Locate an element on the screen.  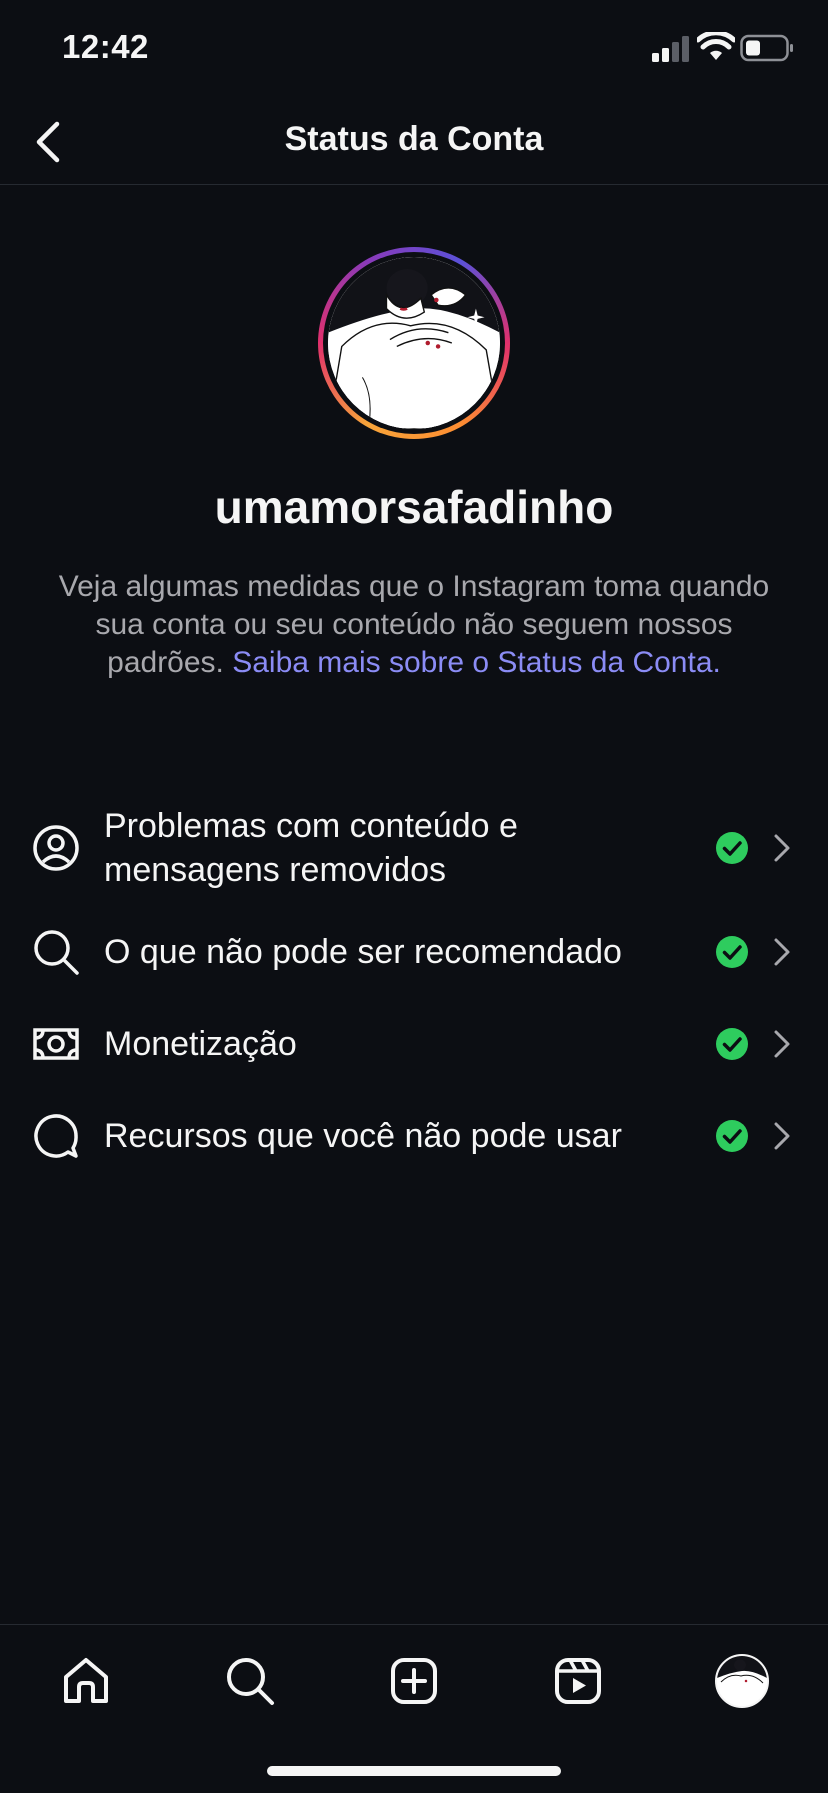
status-time: 12:42 is located at coordinates (105, 46).